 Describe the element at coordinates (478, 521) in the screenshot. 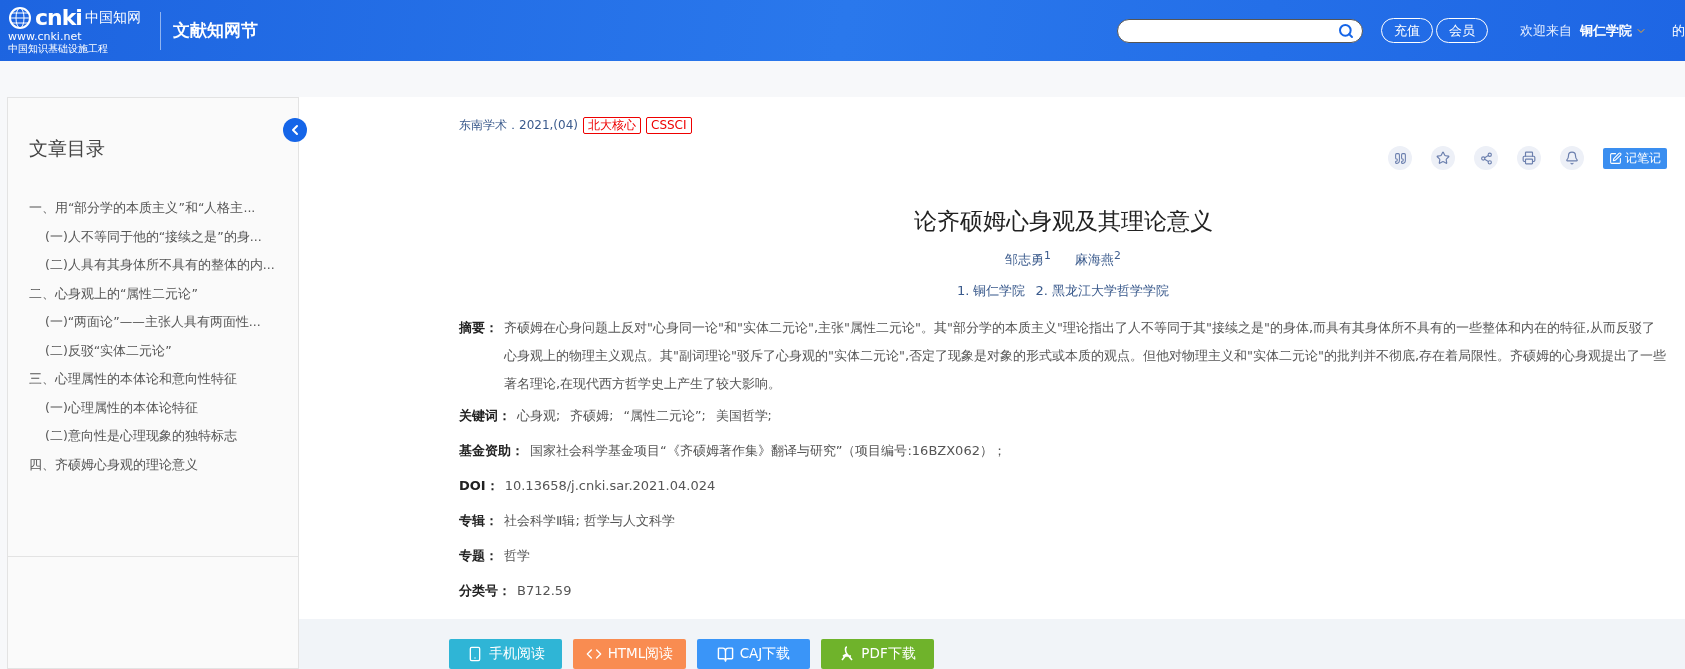

I see `field-label: 专辑：` at that location.